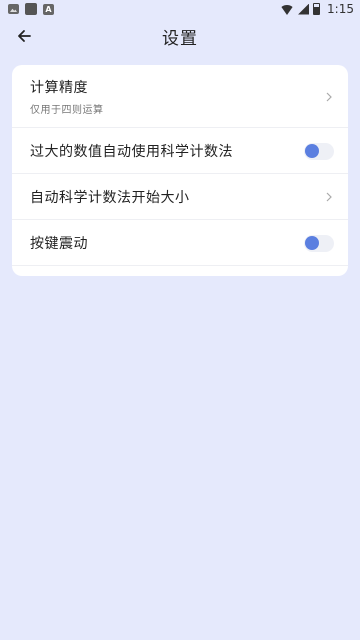 The height and width of the screenshot is (640, 360). What do you see at coordinates (304, 9) in the screenshot?
I see `signal-icon` at bounding box center [304, 9].